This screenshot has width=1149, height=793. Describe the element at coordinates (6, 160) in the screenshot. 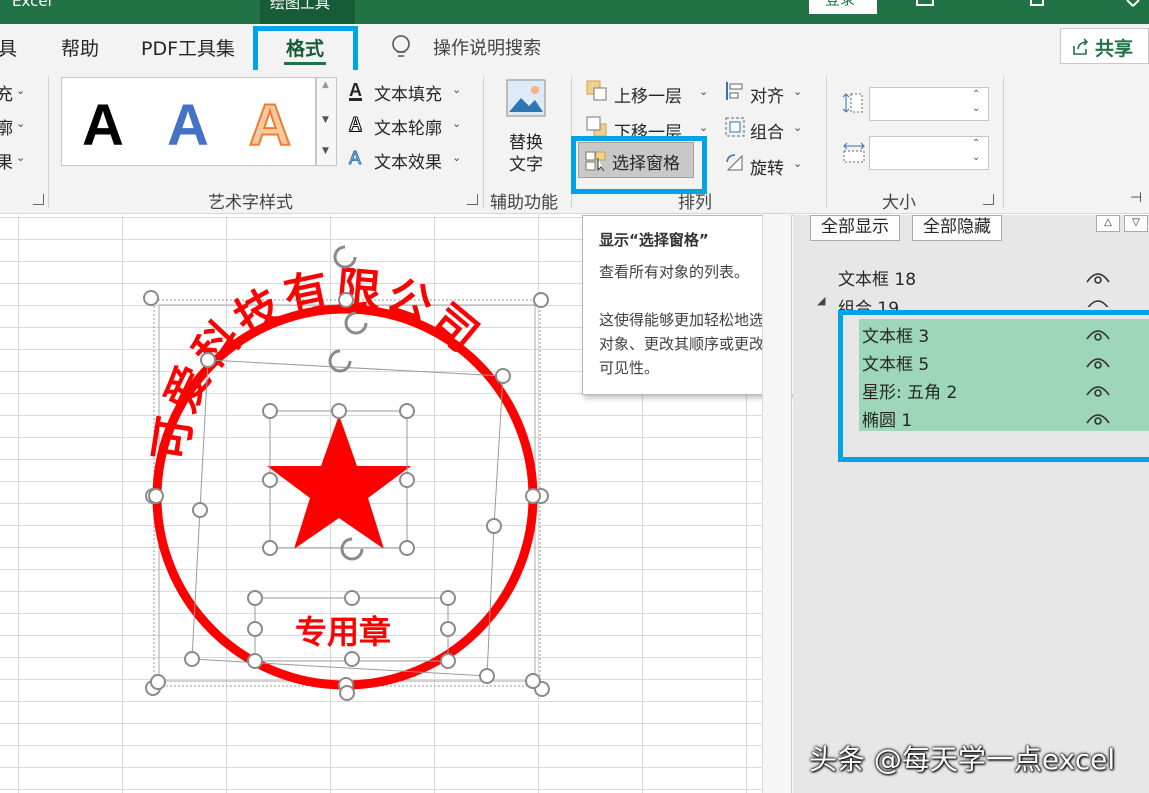

I see `partial-effect: 果` at that location.